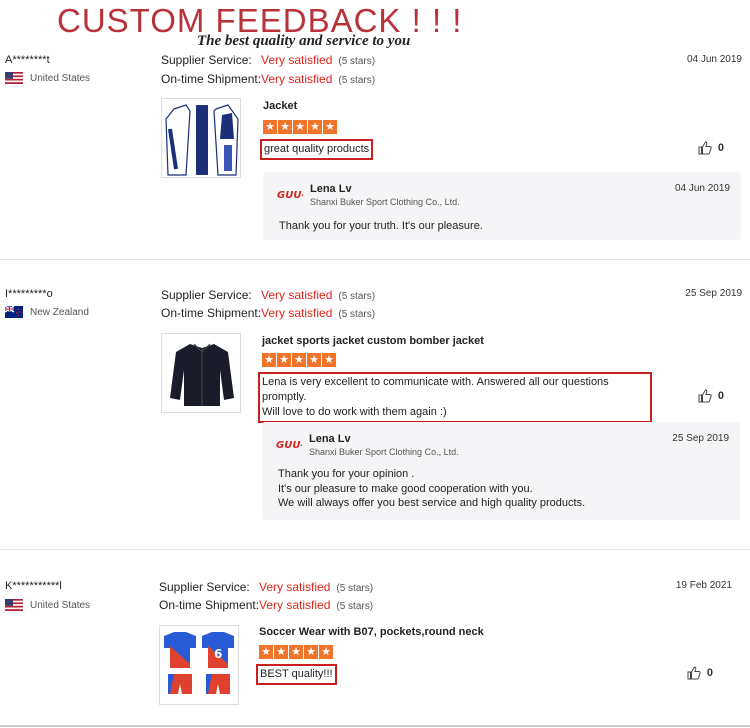  I want to click on reply-date: 25 Sep 2019, so click(700, 438).